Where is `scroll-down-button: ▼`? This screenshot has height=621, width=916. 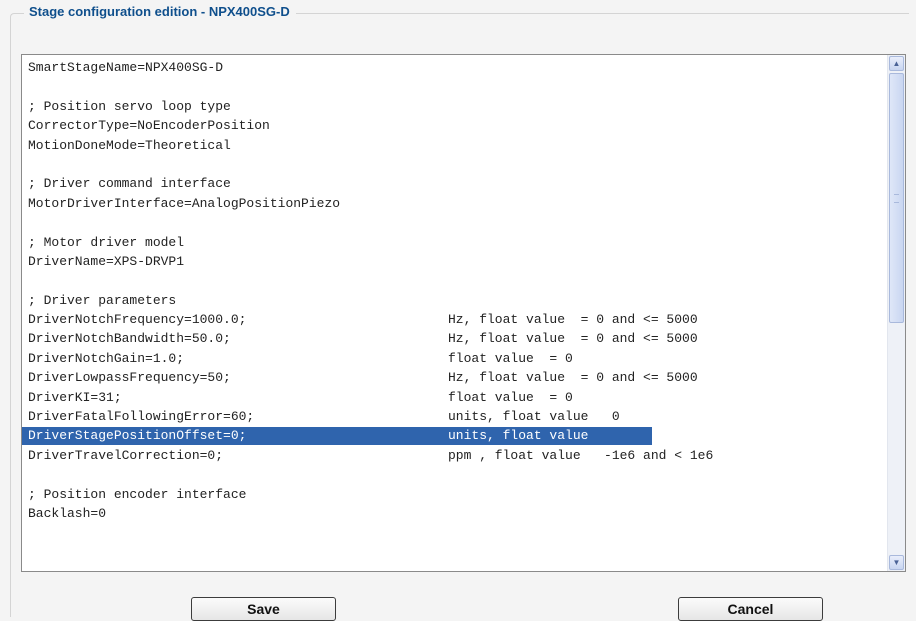
scroll-down-button: ▼ is located at coordinates (896, 562).